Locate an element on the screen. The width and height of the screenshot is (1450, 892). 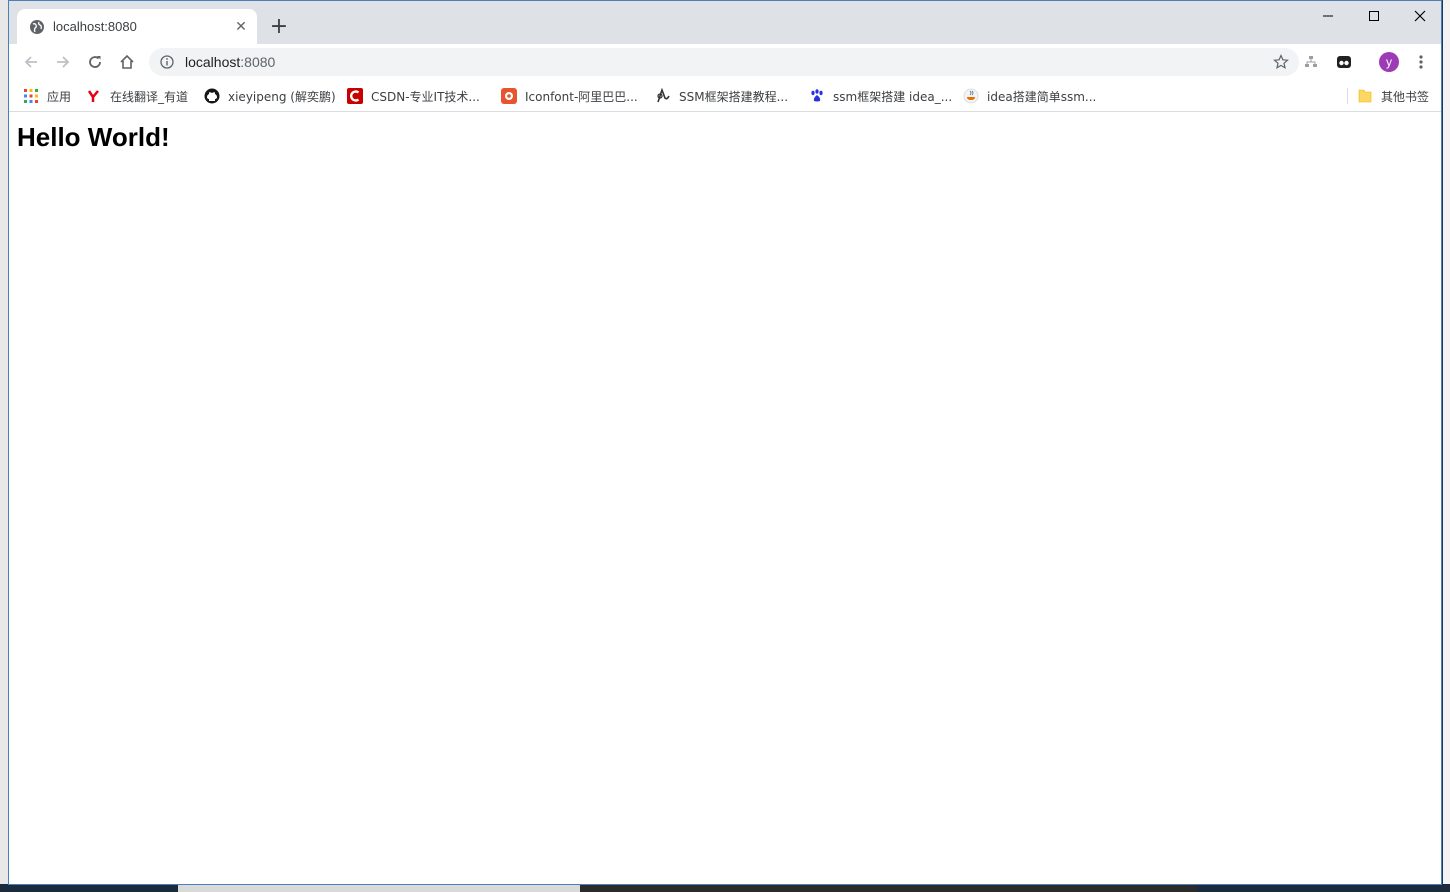
minimize-button is located at coordinates (1328, 16).